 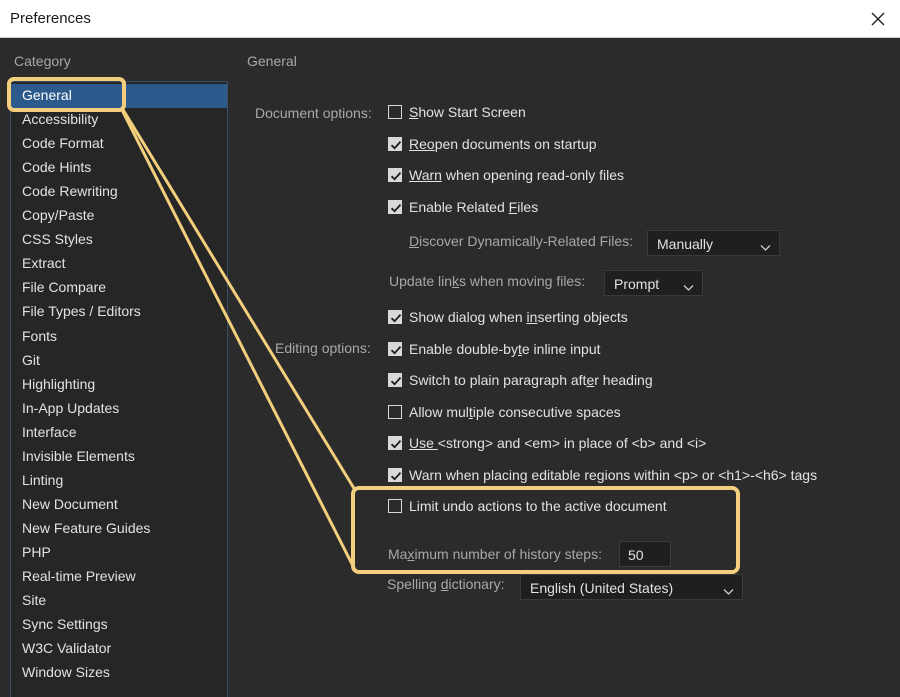 What do you see at coordinates (685, 244) in the screenshot?
I see `discover-related-files-value: Manually` at bounding box center [685, 244].